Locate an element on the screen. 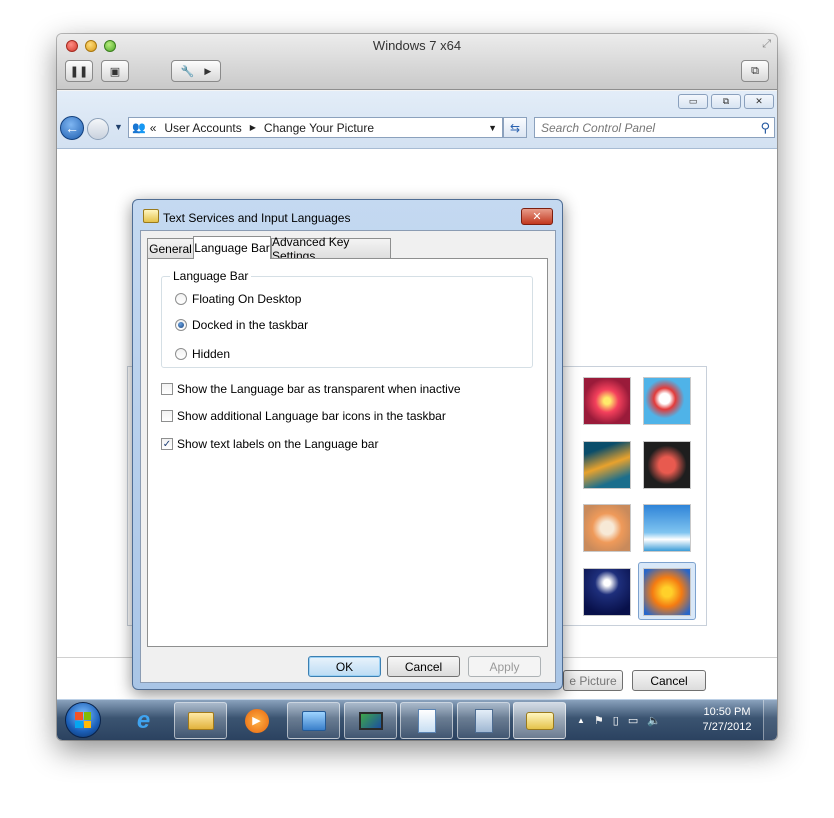  arrow-left-icon: ← is located at coordinates (72, 128).